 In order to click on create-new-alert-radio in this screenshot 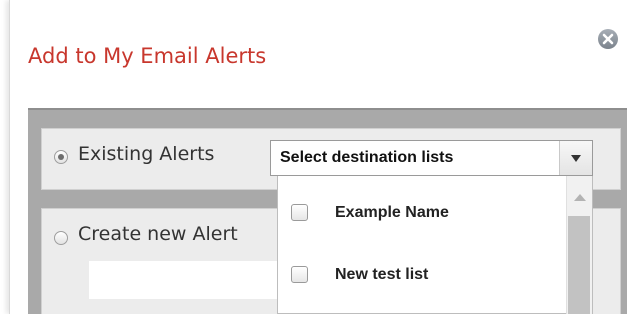, I will do `click(61, 238)`.